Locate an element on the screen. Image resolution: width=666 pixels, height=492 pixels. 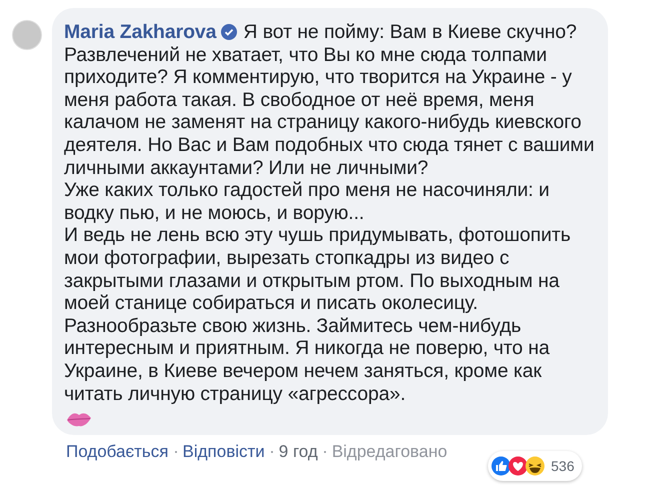
reaction-summary: 536 is located at coordinates (535, 466).